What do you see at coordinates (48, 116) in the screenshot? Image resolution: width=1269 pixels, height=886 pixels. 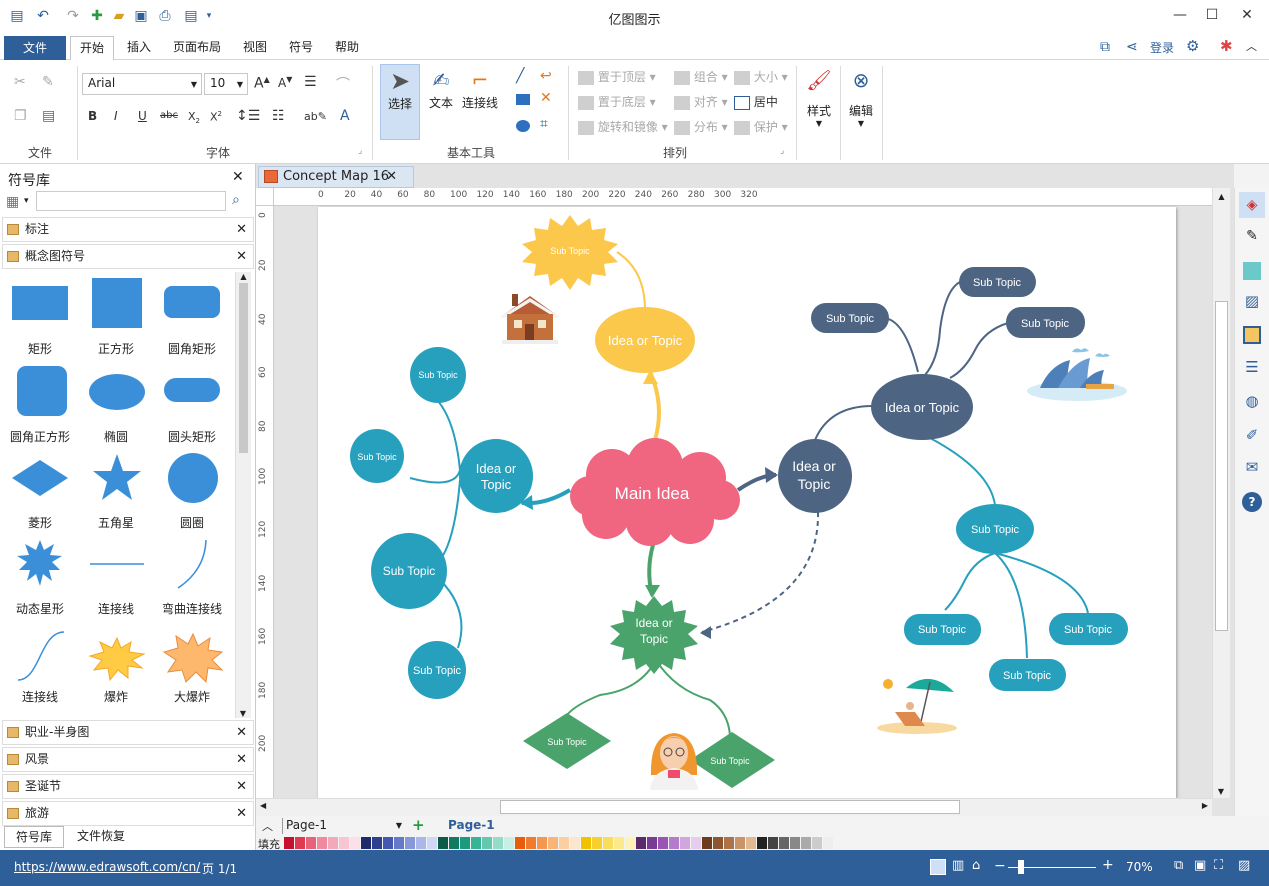 I see `paste-icon: ▤` at bounding box center [48, 116].